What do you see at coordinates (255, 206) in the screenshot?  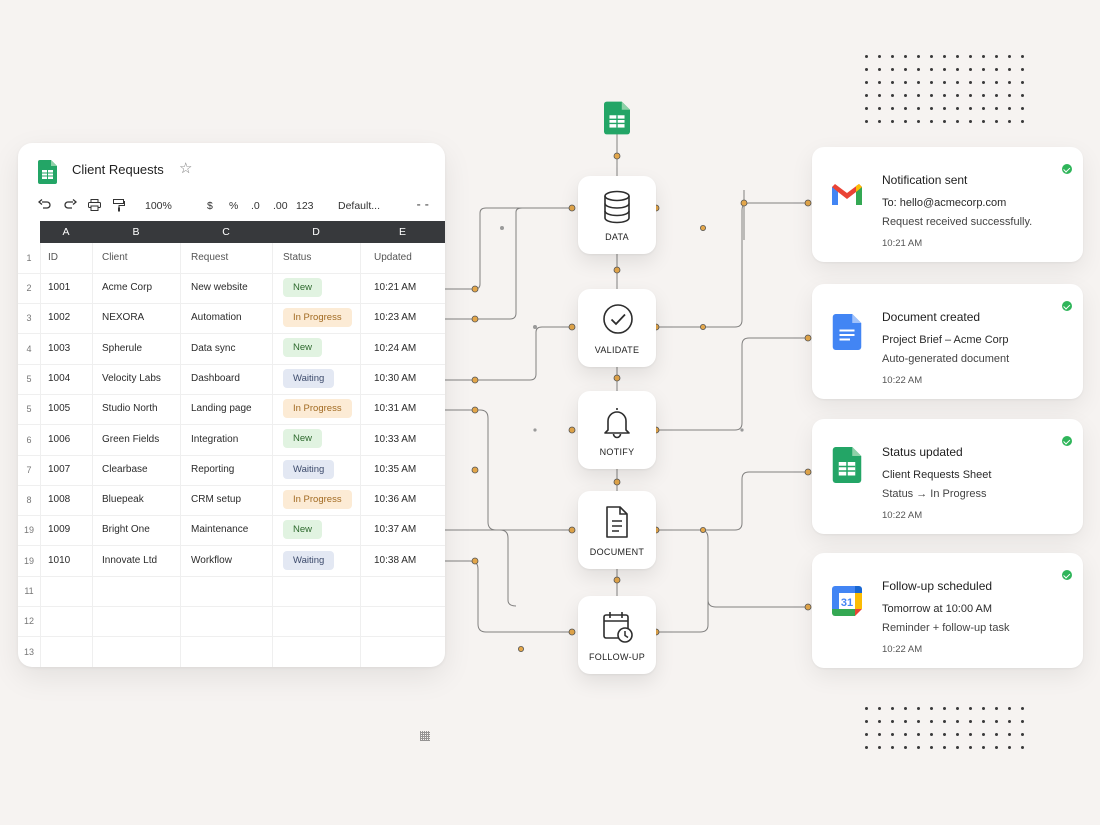 I see `decrease-decimal-button: .0` at bounding box center [255, 206].